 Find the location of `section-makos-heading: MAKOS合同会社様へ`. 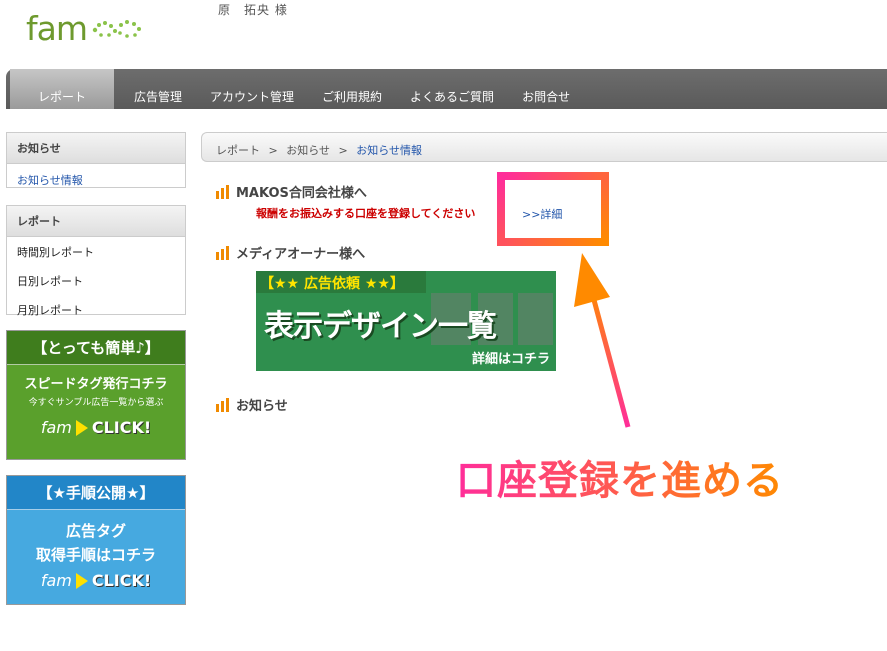

section-makos-heading: MAKOS合同会社様へ is located at coordinates (291, 191).